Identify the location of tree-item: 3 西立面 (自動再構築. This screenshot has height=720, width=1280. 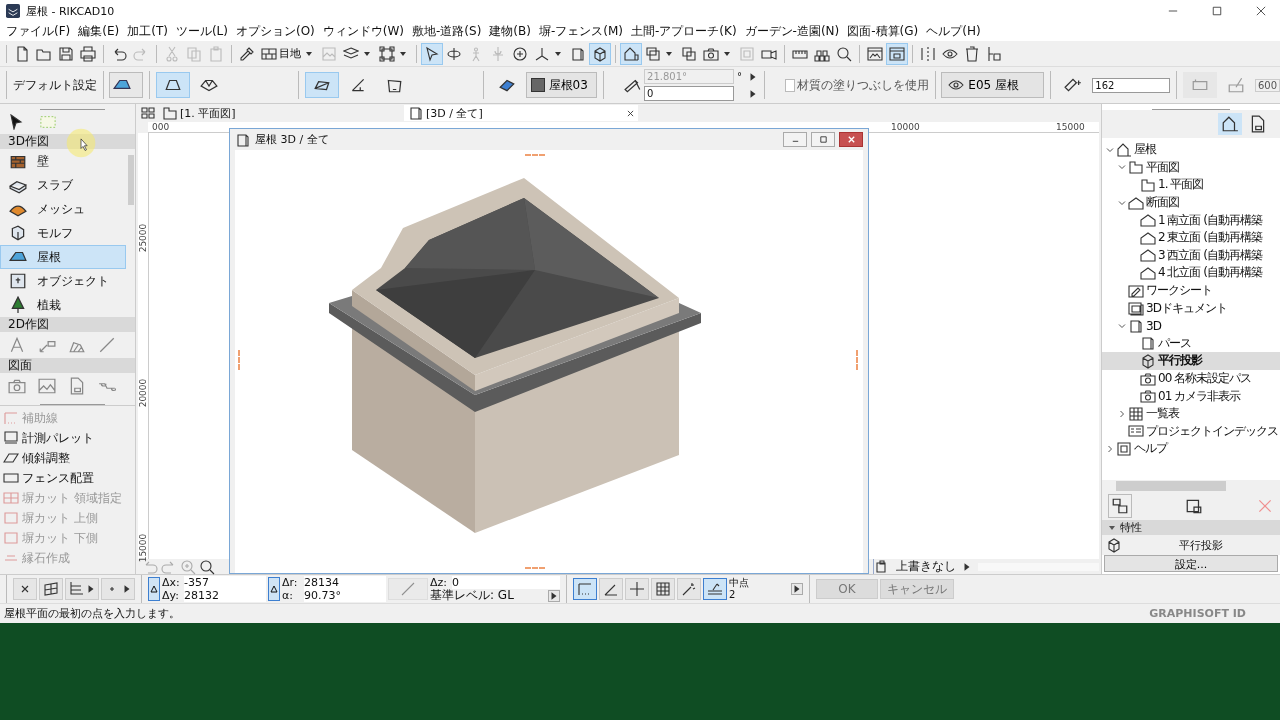
(1191, 255).